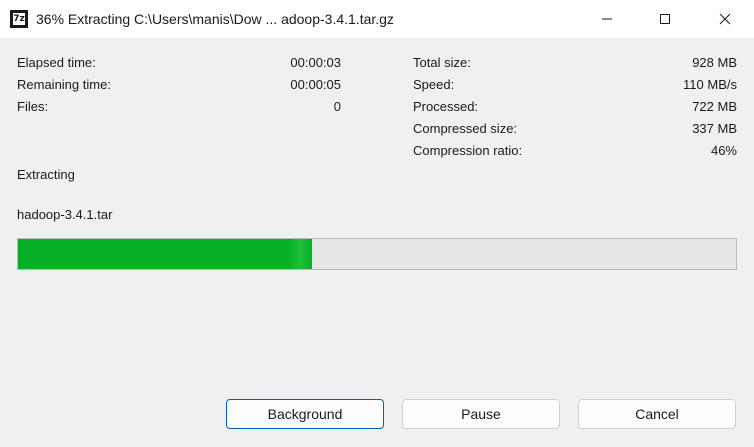  What do you see at coordinates (305, 414) in the screenshot?
I see `background-button: Background` at bounding box center [305, 414].